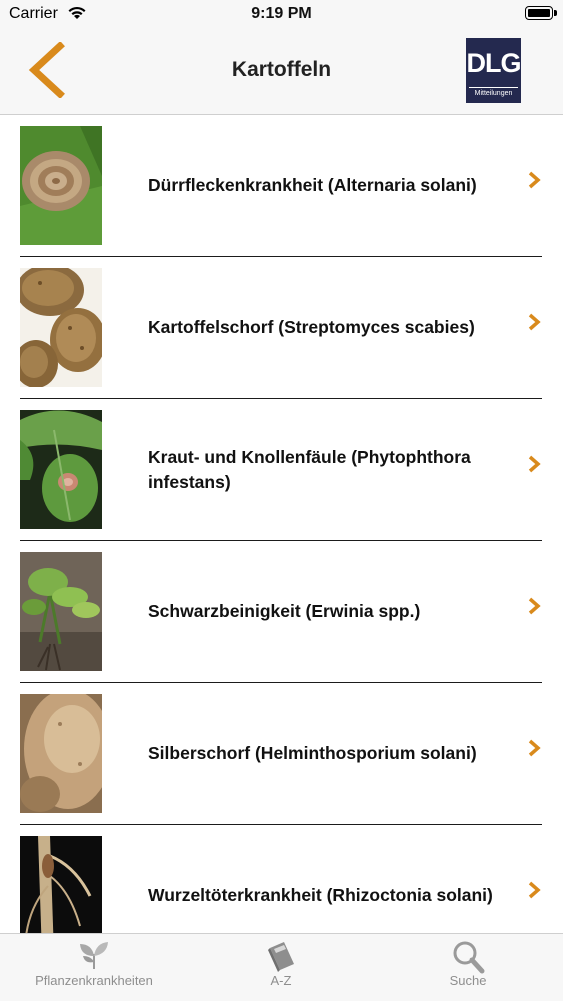  What do you see at coordinates (61, 327) in the screenshot?
I see `potato-scab-photo` at bounding box center [61, 327].